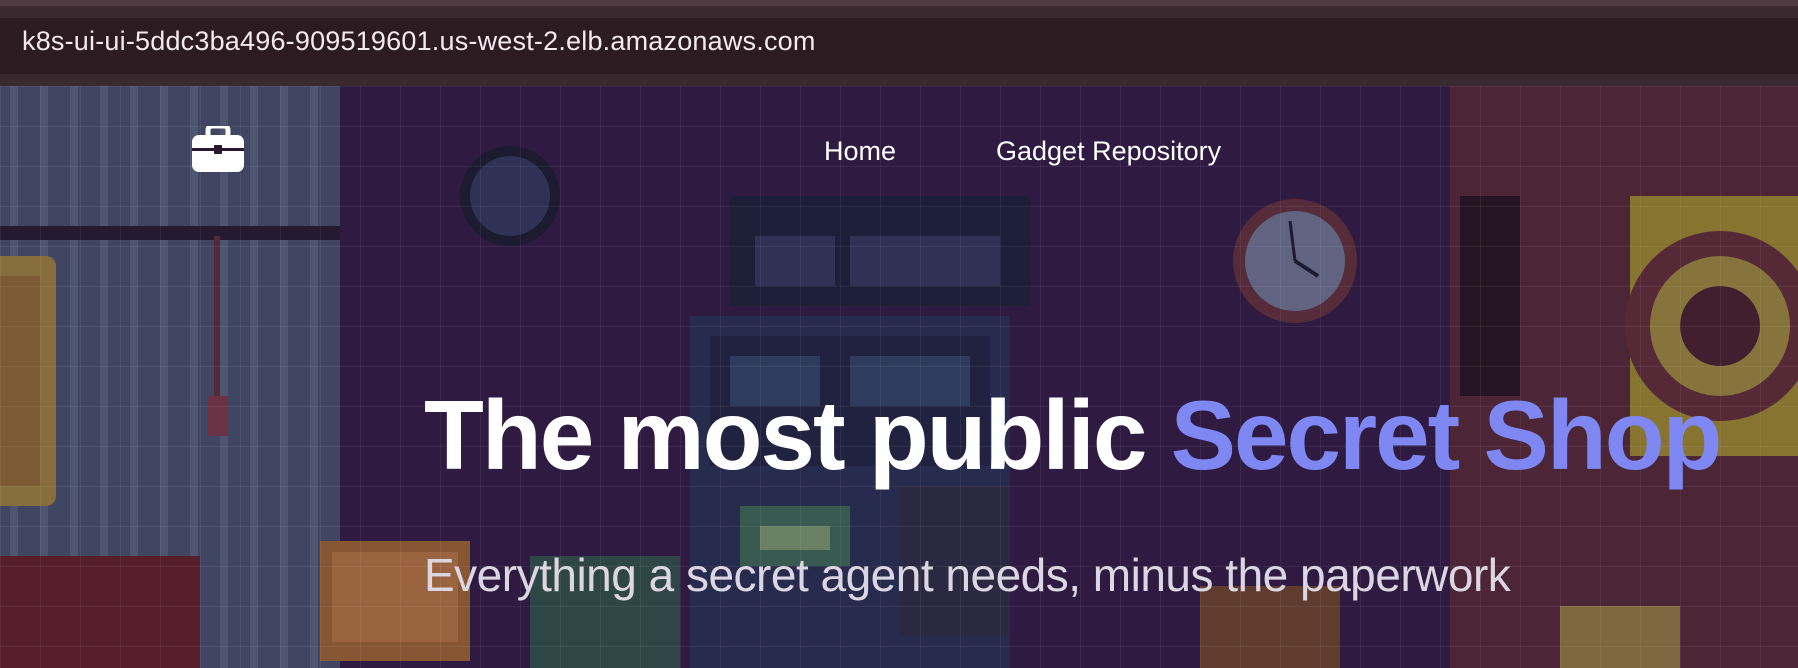 This screenshot has height=668, width=1798. I want to click on nav-link-gadget-repository: Gadget Repository, so click(1108, 151).